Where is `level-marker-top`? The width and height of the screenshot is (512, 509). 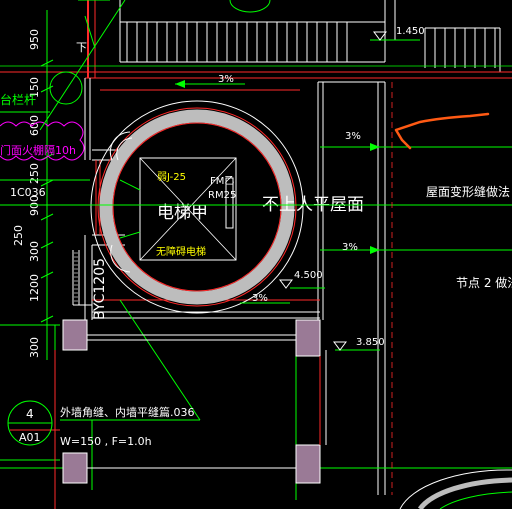 level-marker-top is located at coordinates (380, 36).